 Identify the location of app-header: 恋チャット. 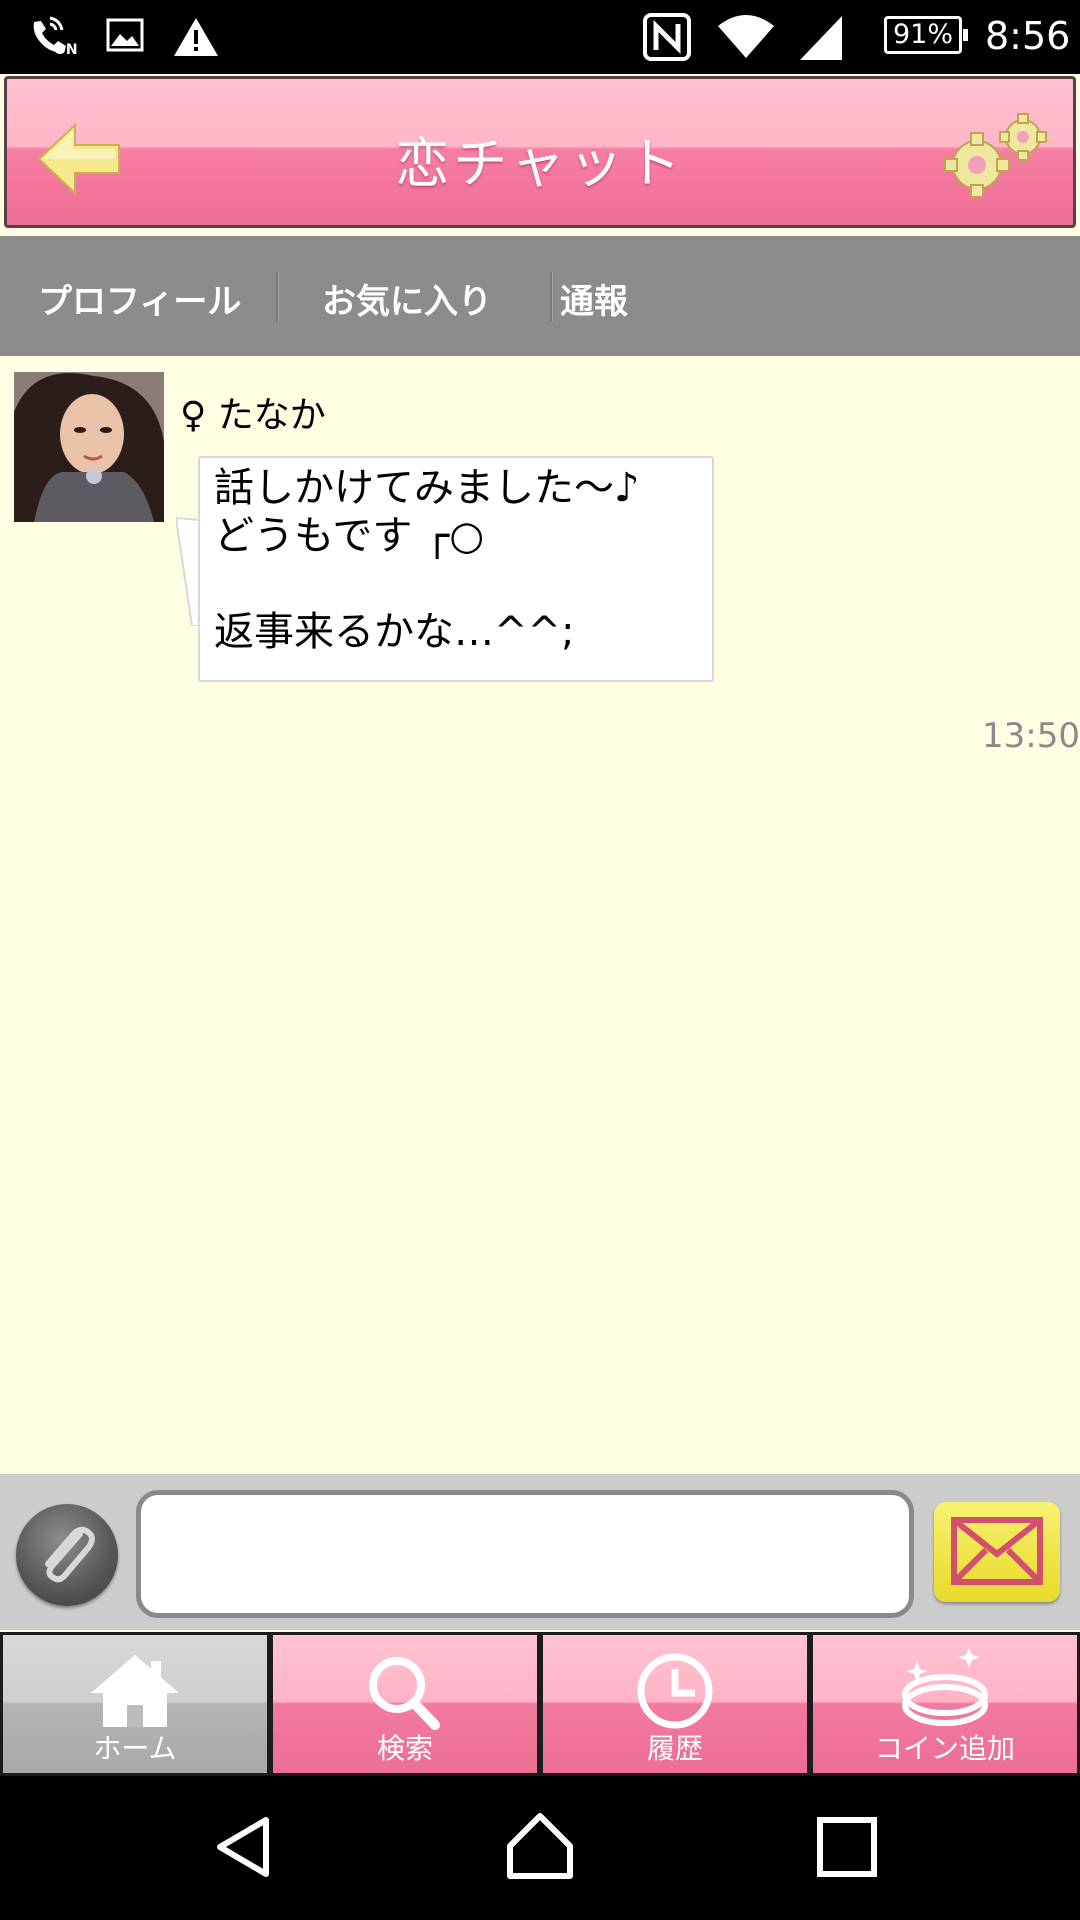
(540, 152).